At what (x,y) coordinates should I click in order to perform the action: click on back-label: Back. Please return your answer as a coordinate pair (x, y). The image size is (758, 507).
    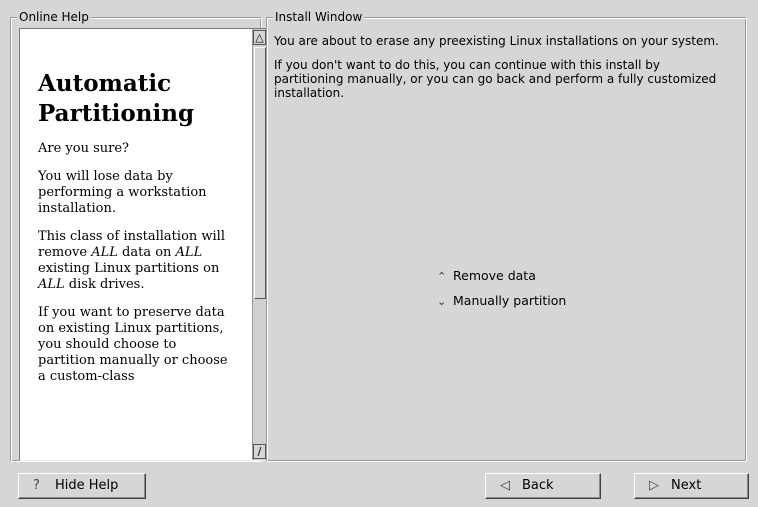
    Looking at the image, I should click on (538, 485).